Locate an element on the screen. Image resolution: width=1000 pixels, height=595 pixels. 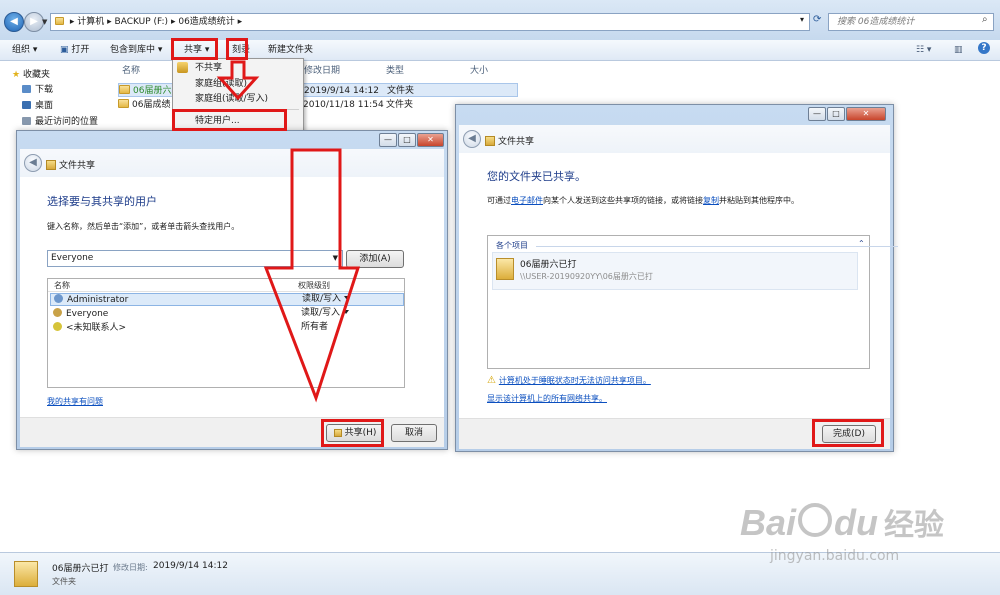
paw-icon is located at coordinates (815, 520).